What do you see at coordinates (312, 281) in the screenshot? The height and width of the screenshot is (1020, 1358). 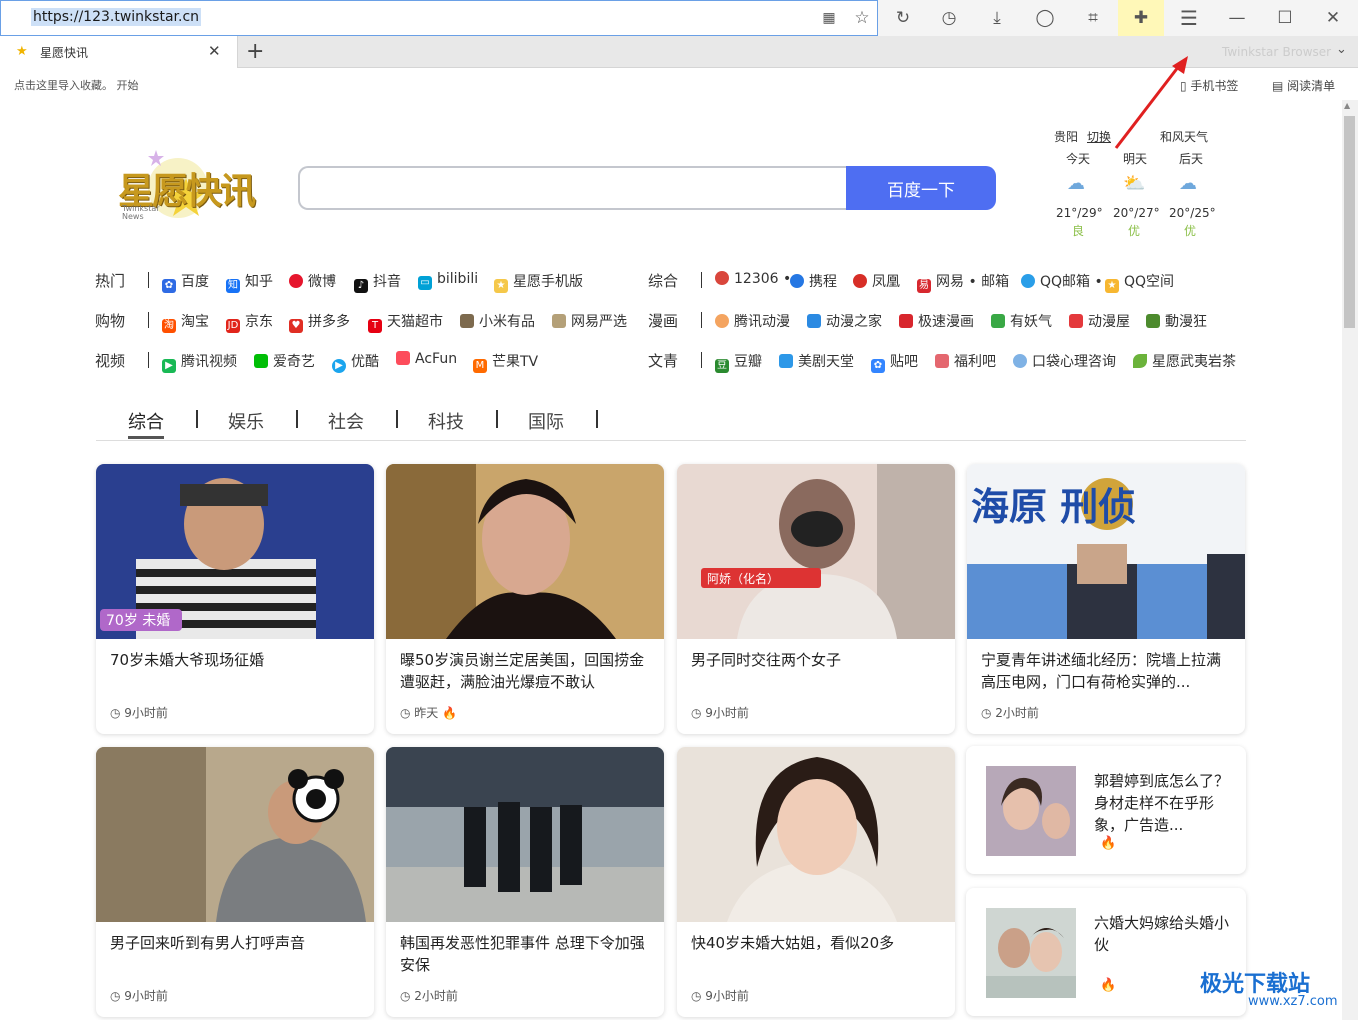 I see `nav-link-weibo: 微博` at bounding box center [312, 281].